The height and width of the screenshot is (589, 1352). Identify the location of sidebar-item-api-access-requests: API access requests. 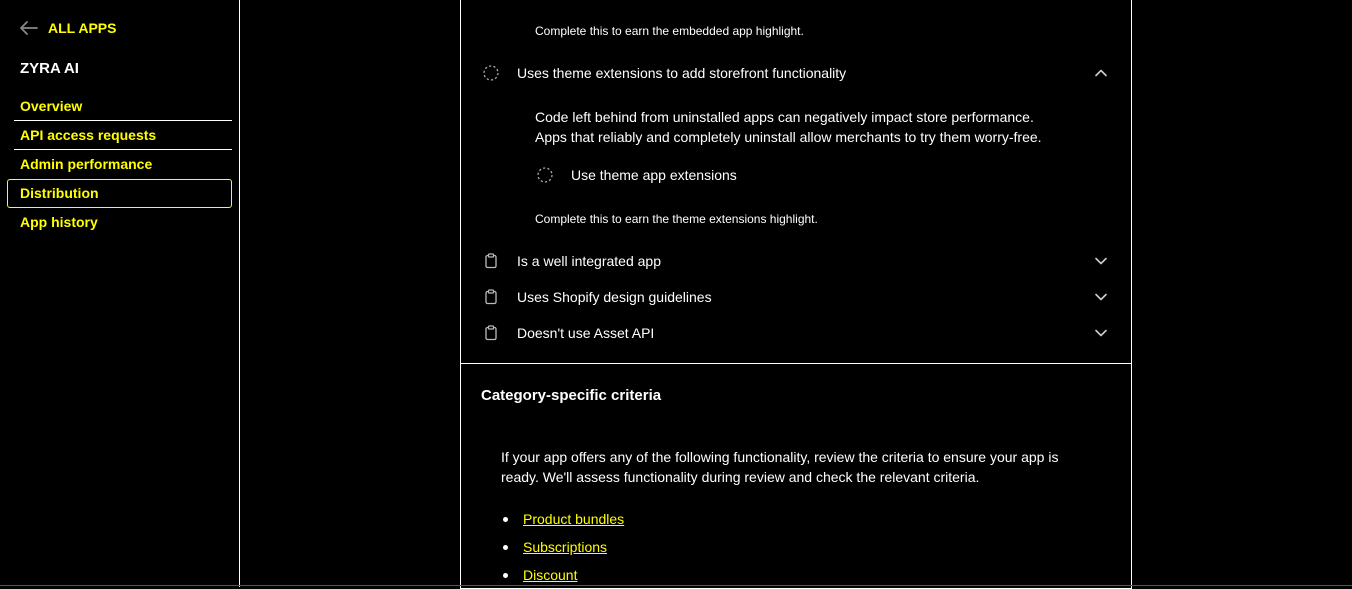
(119, 135).